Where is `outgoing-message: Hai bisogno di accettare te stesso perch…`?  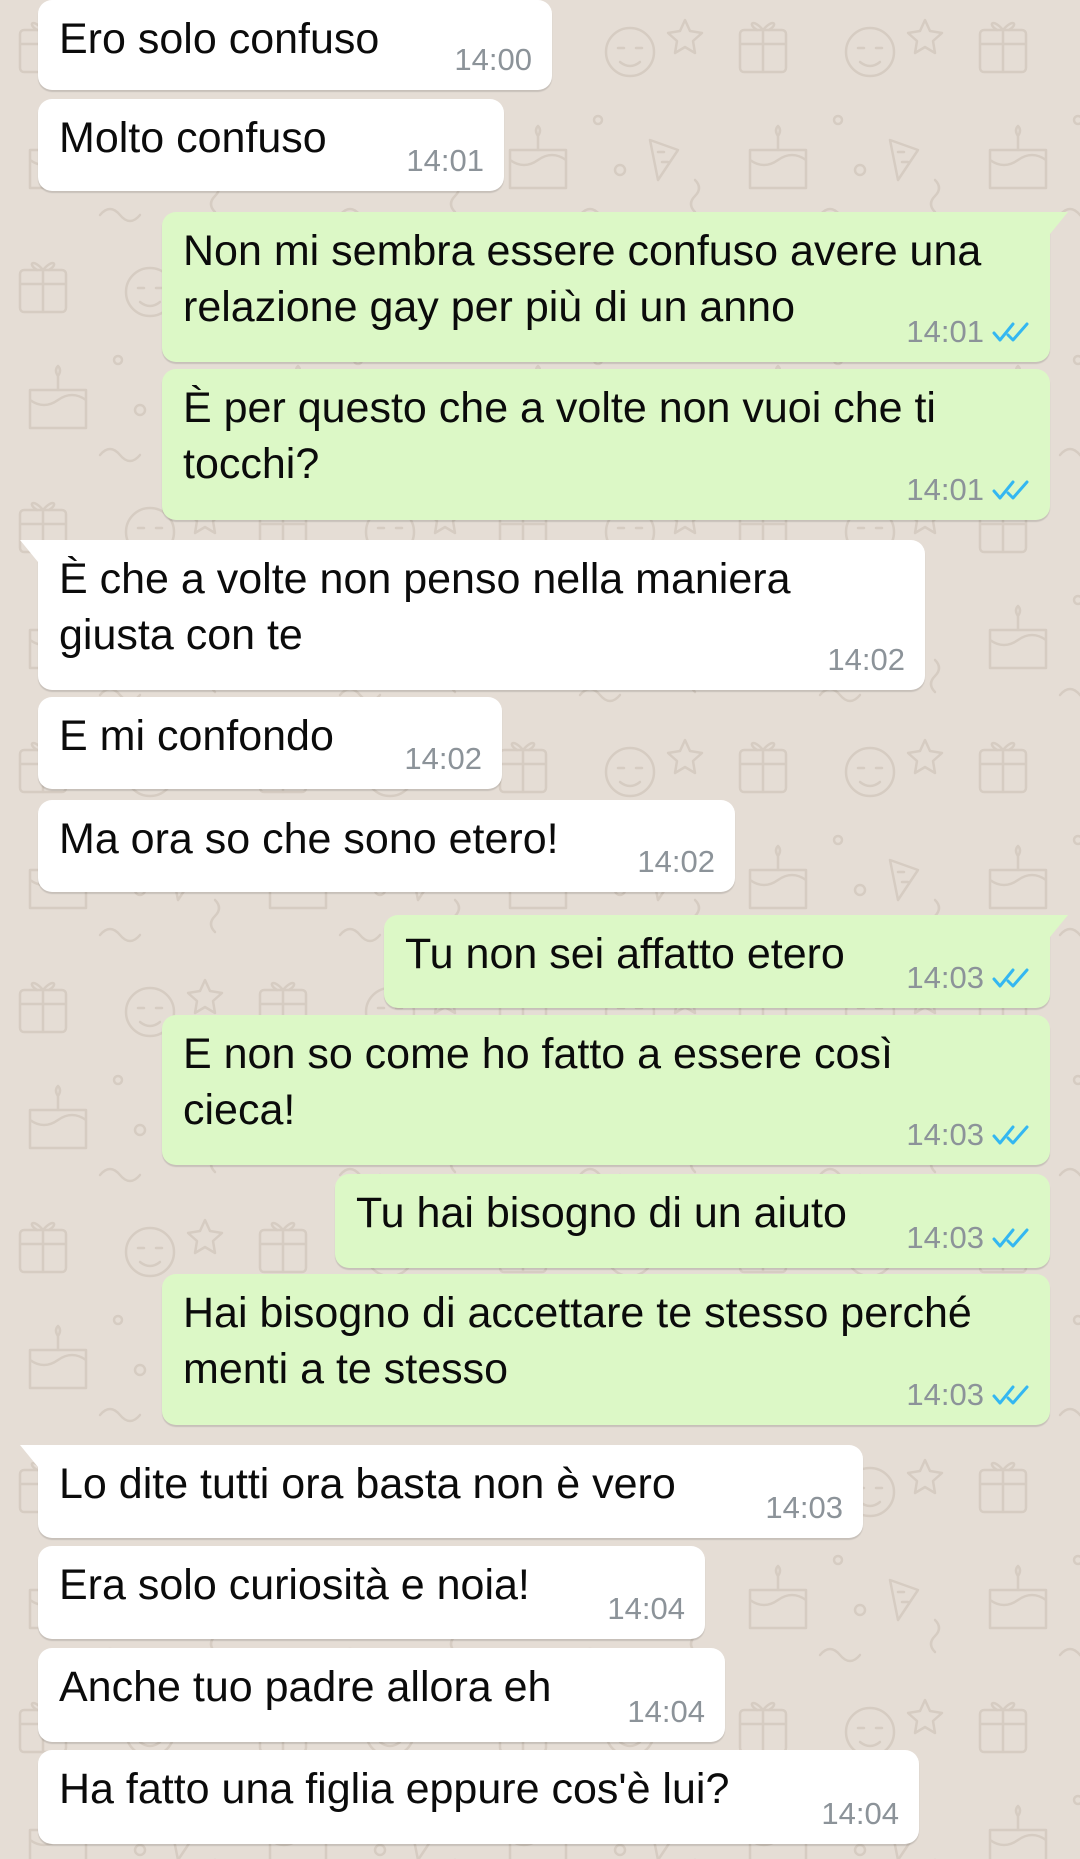 outgoing-message: Hai bisogno di accettare te stesso perch… is located at coordinates (606, 1349).